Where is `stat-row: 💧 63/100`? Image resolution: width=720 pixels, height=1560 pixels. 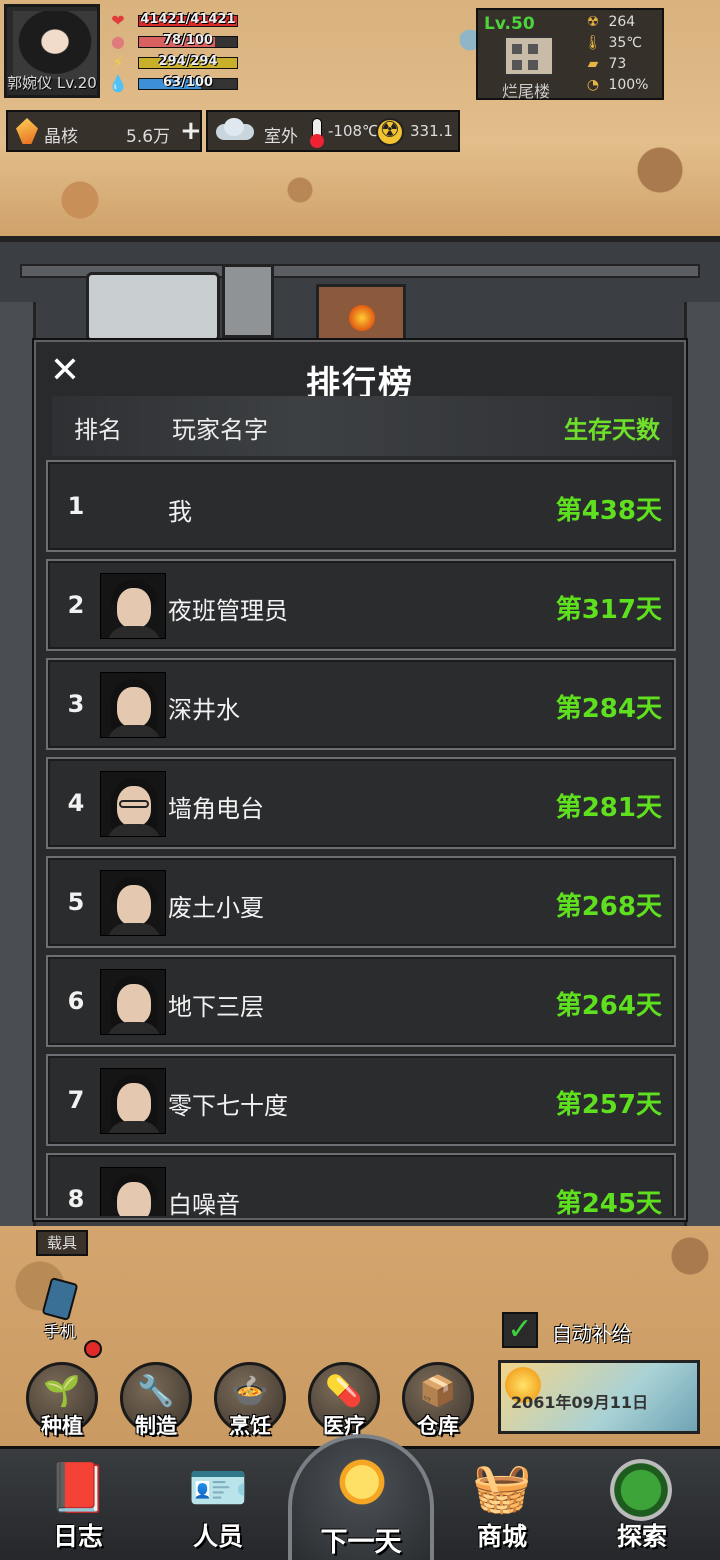 stat-row: 💧 63/100 is located at coordinates (172, 83).